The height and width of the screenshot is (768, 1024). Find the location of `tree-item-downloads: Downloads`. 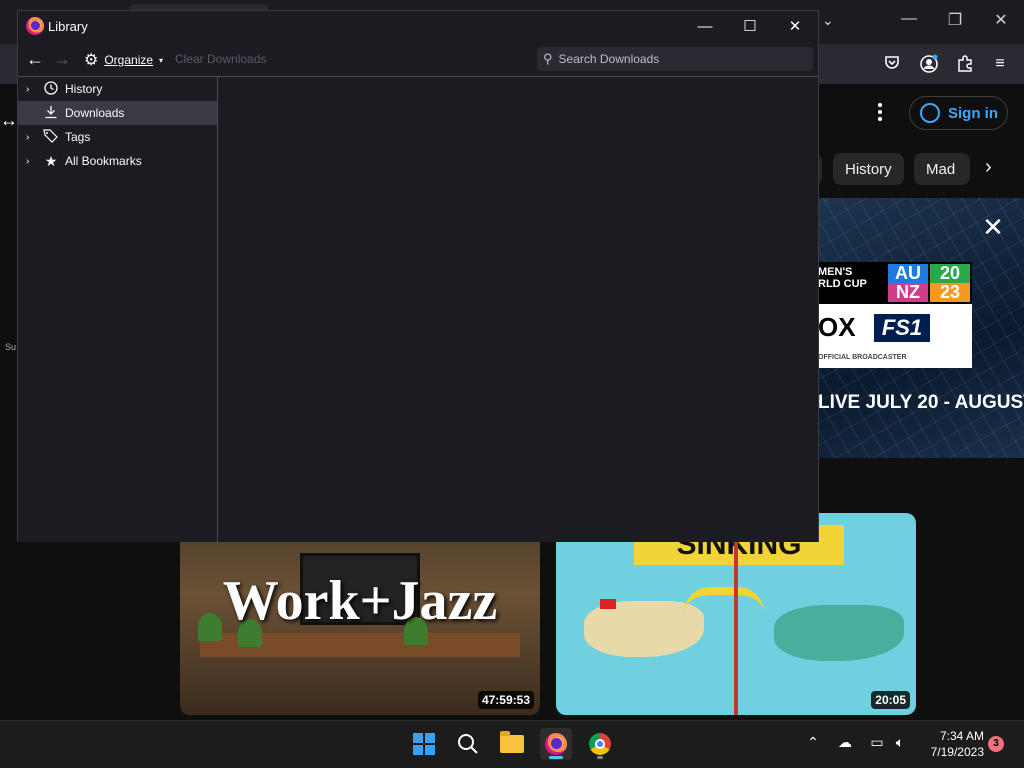

tree-item-downloads: Downloads is located at coordinates (117, 113).